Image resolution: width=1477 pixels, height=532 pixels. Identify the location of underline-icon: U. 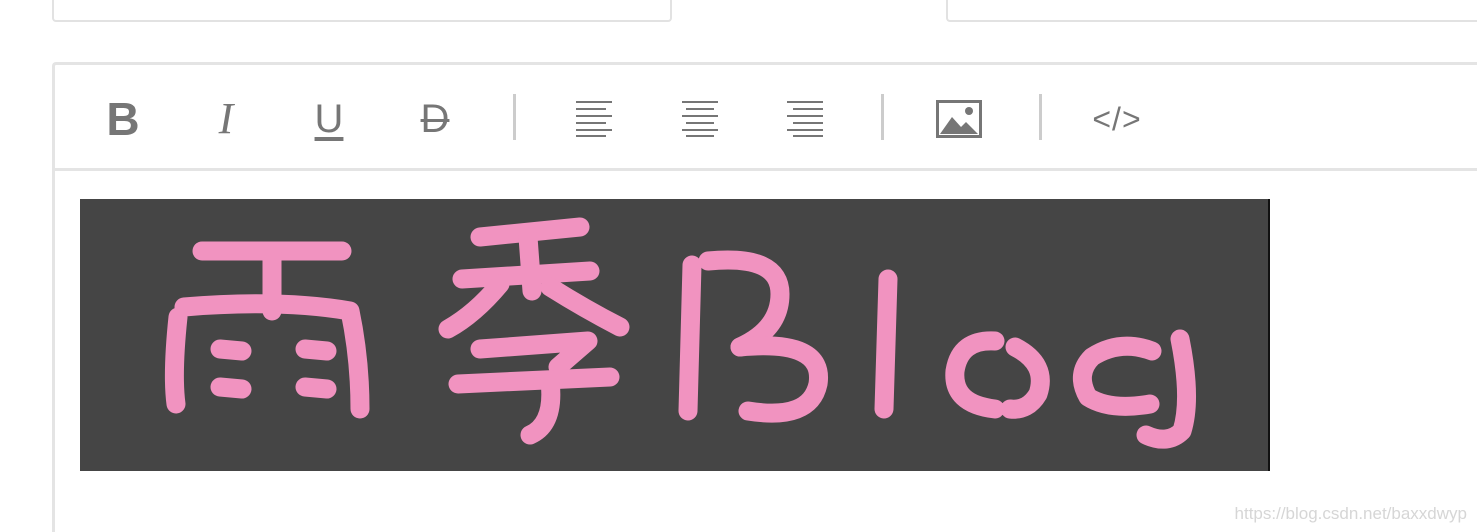
(329, 119).